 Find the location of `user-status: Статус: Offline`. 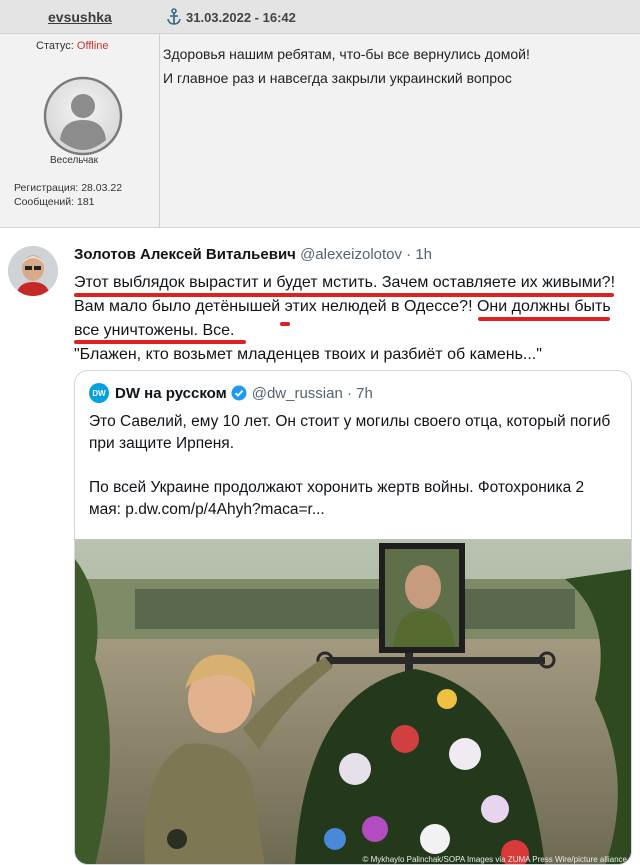

user-status: Статус: Offline is located at coordinates (72, 46).